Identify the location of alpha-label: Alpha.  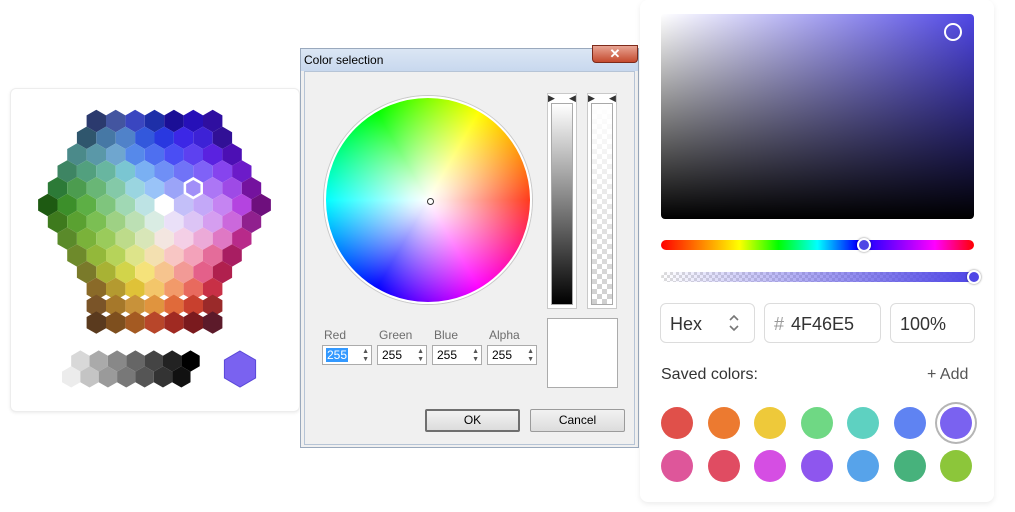
(504, 335).